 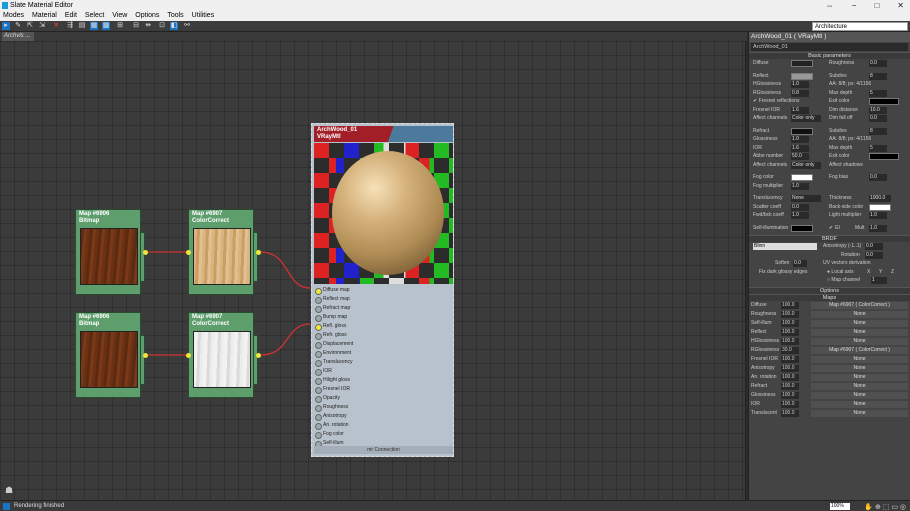 I want to click on slot-refr-gloss: Refr. gloss, so click(x=383, y=335).